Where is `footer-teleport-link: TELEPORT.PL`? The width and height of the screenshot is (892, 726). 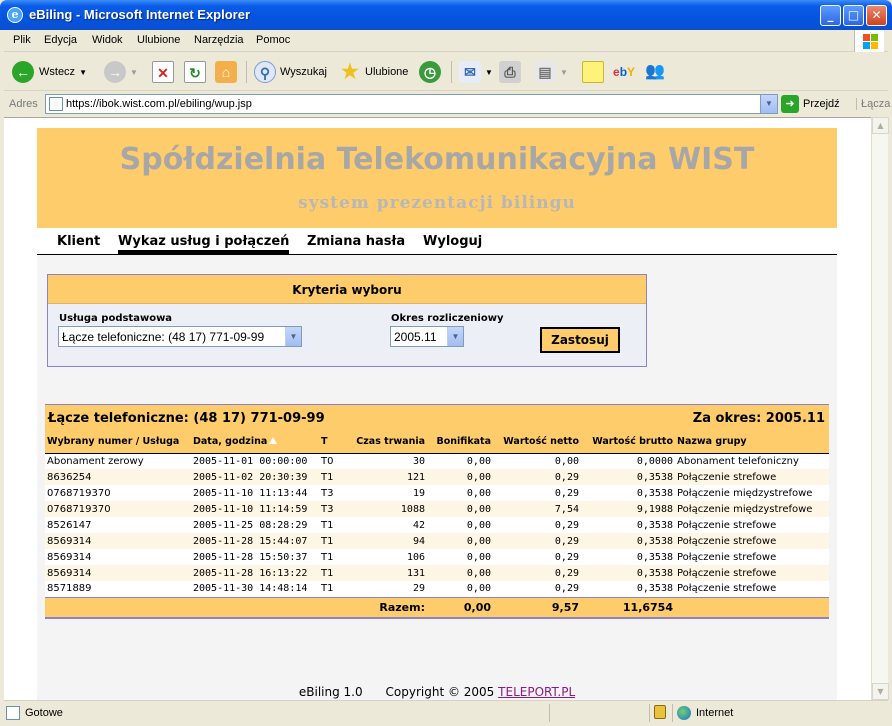
footer-teleport-link: TELEPORT.PL is located at coordinates (536, 692).